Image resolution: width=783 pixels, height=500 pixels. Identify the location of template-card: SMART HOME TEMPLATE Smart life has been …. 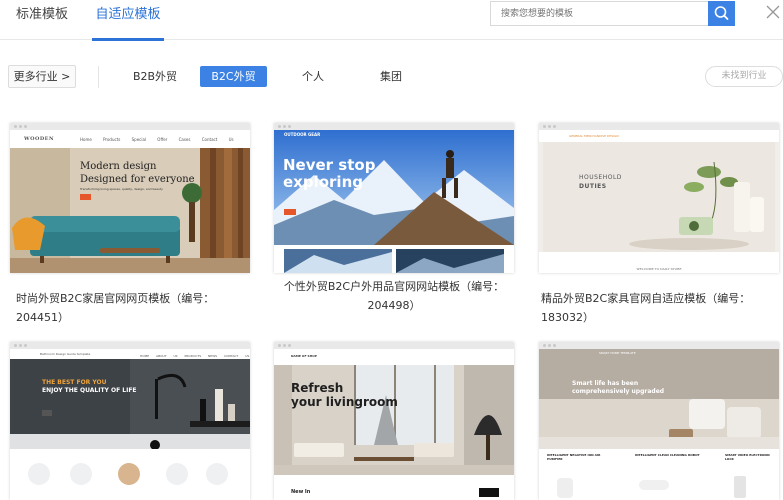
(659, 421).